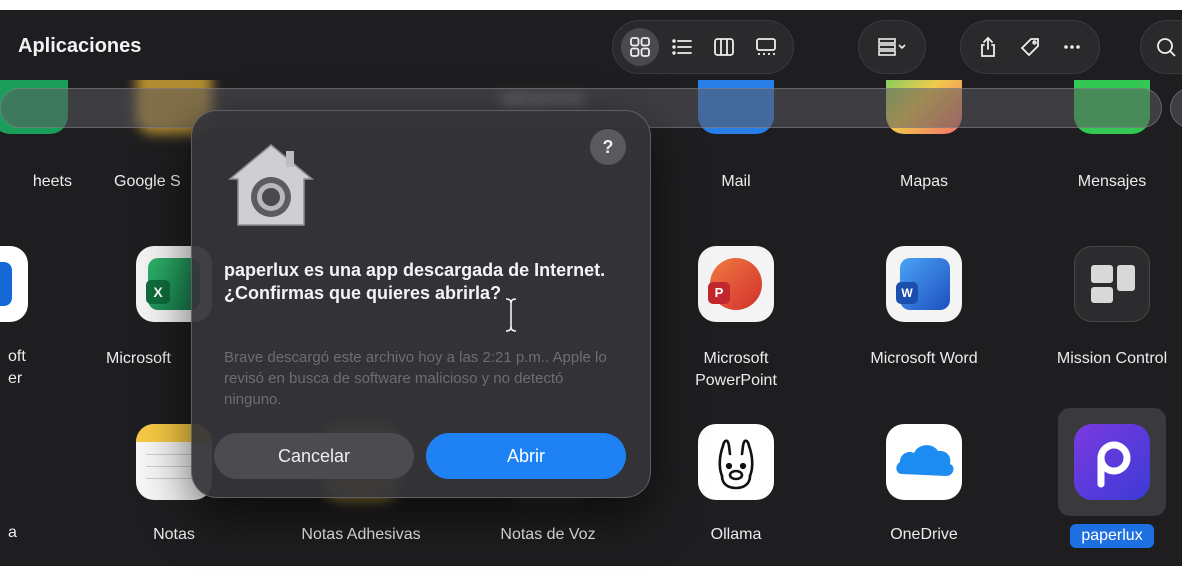 This screenshot has height=578, width=1182. Describe the element at coordinates (591, 572) in the screenshot. I see `bottom-edge` at that location.